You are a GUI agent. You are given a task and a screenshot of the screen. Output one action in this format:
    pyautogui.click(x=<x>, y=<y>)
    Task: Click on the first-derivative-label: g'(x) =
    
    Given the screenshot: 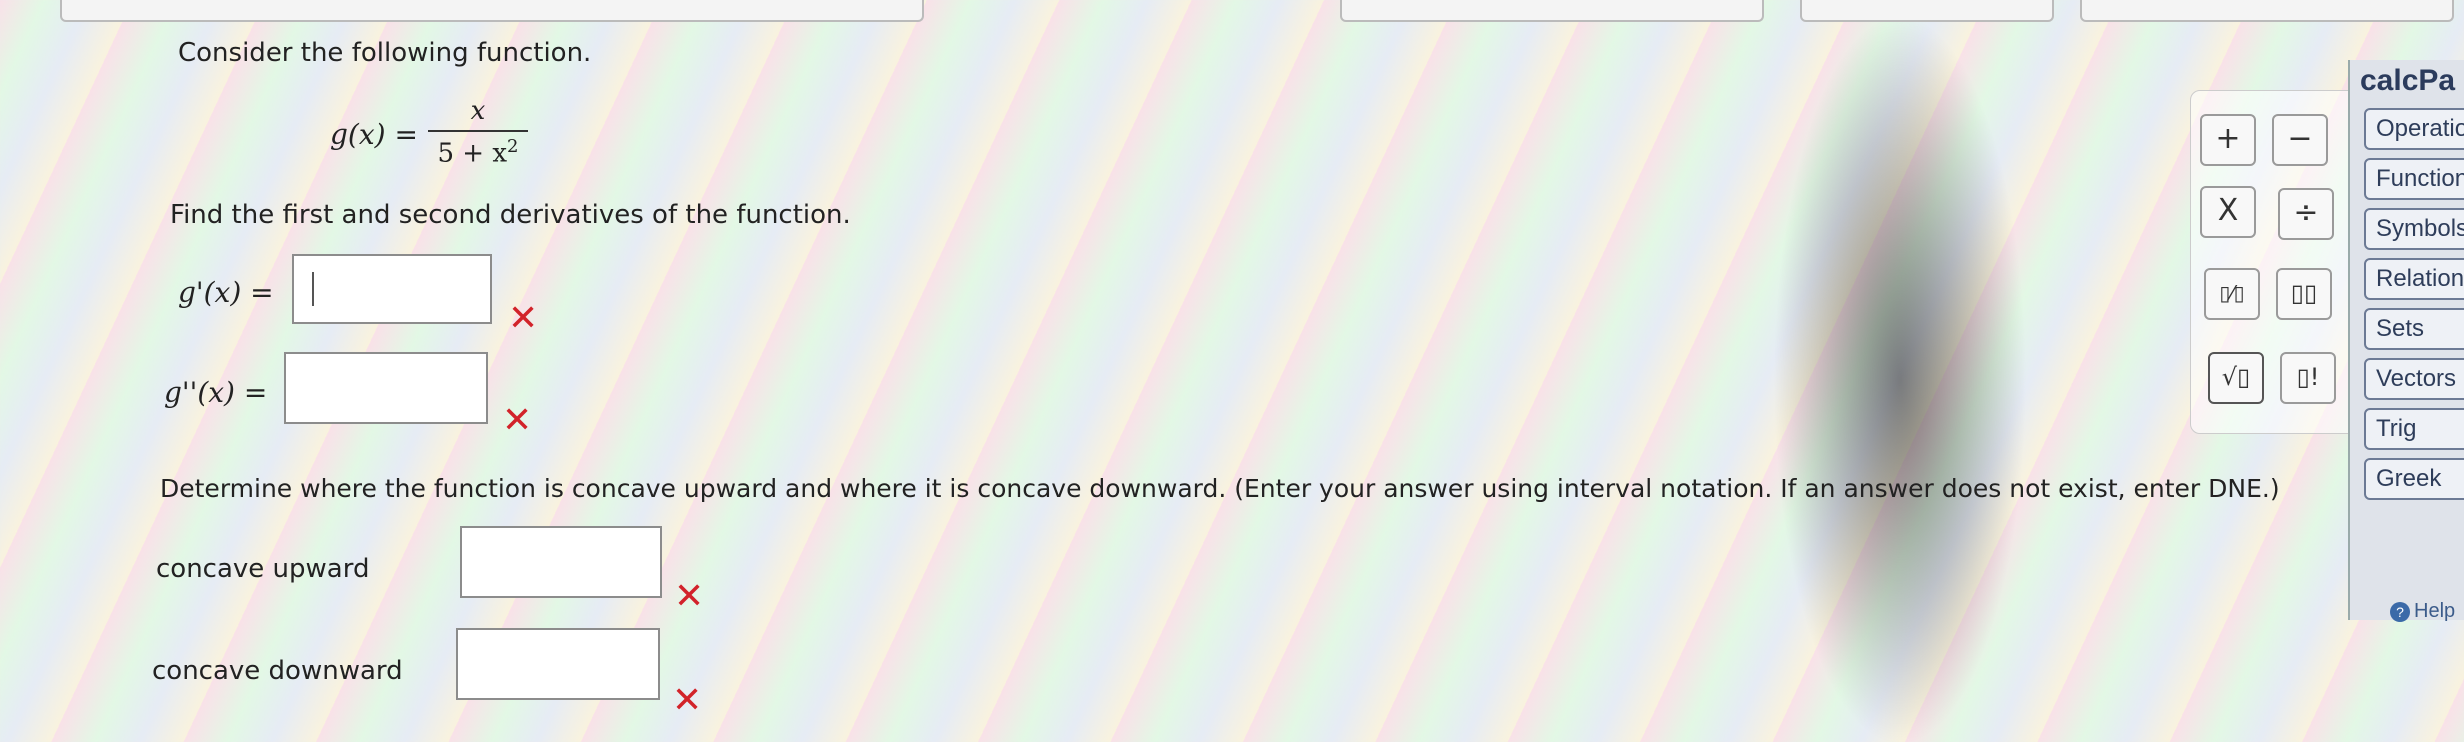 What is the action you would take?
    pyautogui.click(x=226, y=292)
    